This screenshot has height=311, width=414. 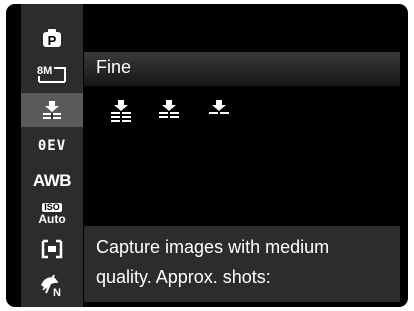 I want to click on program-mode-icon: P, so click(x=52, y=38).